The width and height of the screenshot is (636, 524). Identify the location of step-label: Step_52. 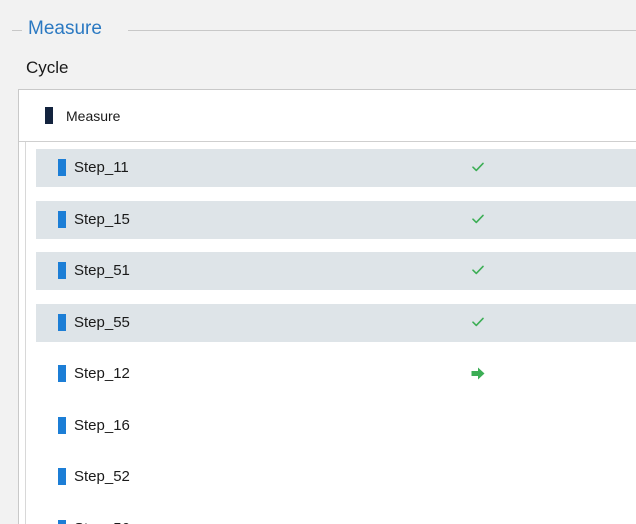
(102, 476).